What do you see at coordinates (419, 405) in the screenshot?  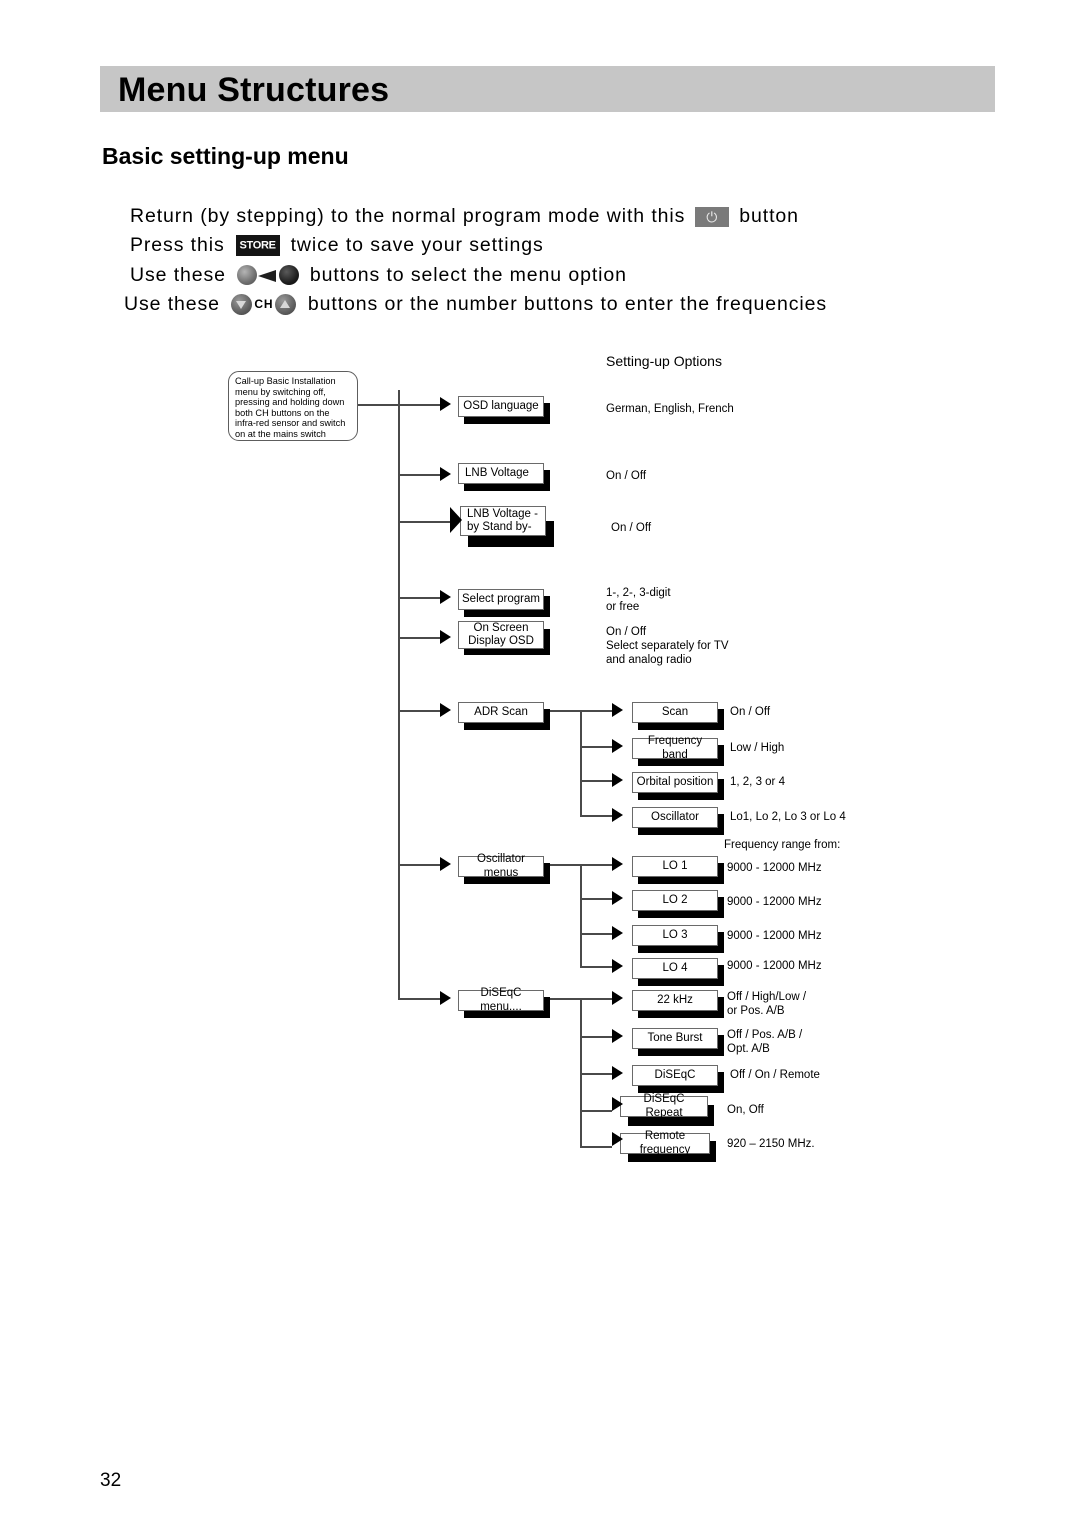 I see `branch-line-osd-language` at bounding box center [419, 405].